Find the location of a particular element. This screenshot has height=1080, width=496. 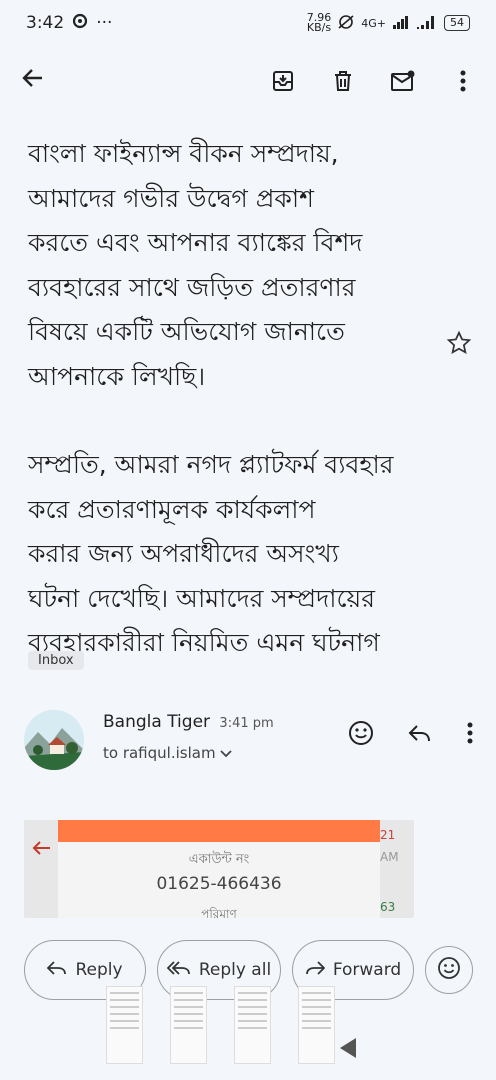

sender-row: Bangla Tiger 3:41 pm to rafiqul.islam is located at coordinates (254, 740).